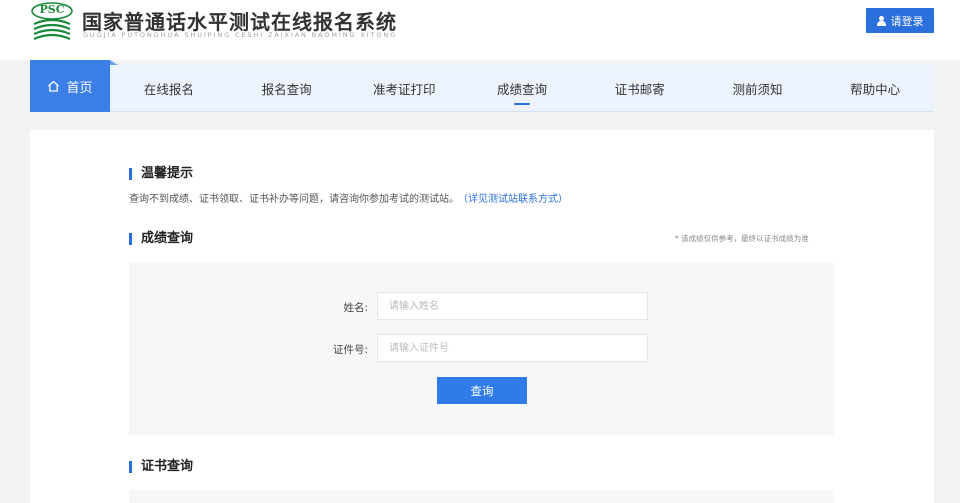 Image resolution: width=960 pixels, height=503 pixels. I want to click on score-search-button: 查询, so click(482, 390).